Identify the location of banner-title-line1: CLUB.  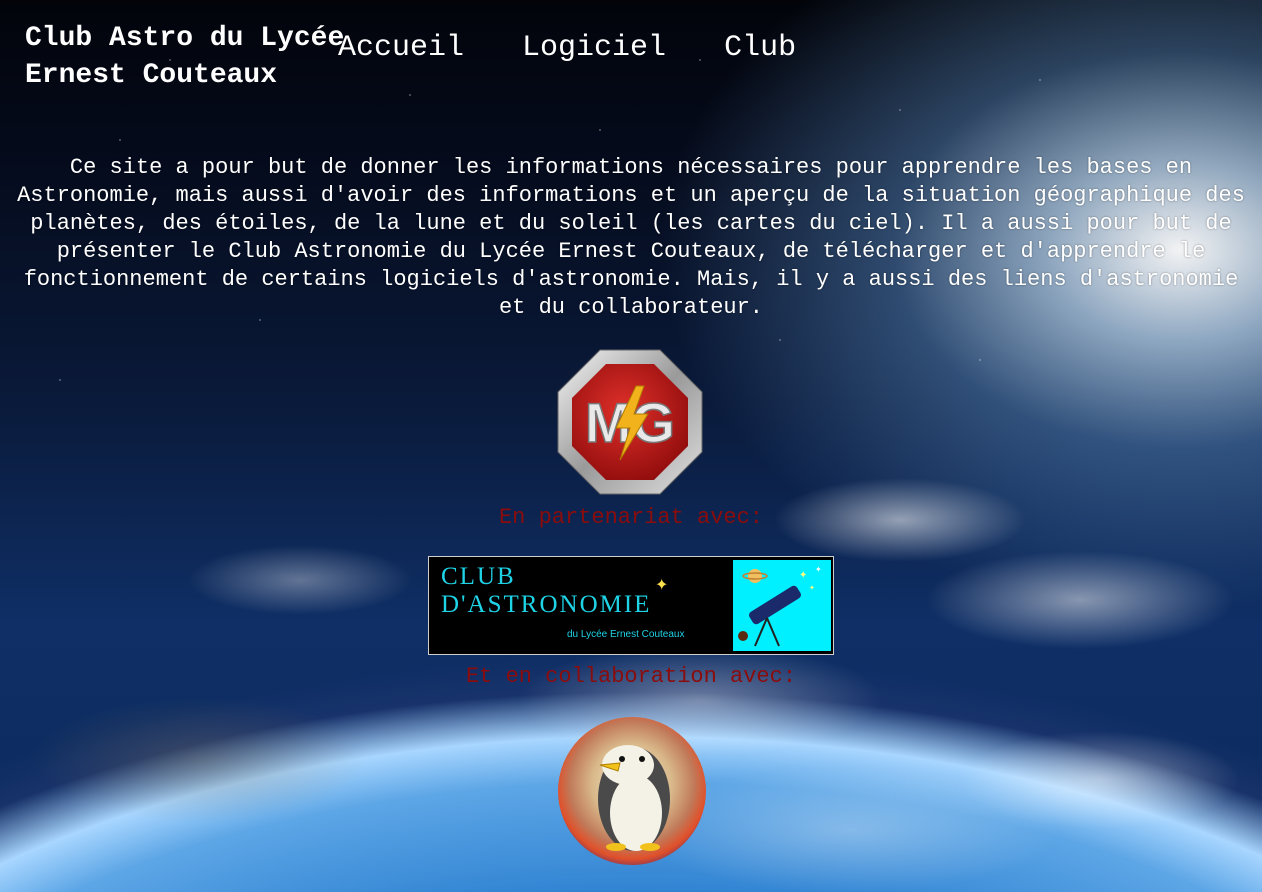
(478, 576).